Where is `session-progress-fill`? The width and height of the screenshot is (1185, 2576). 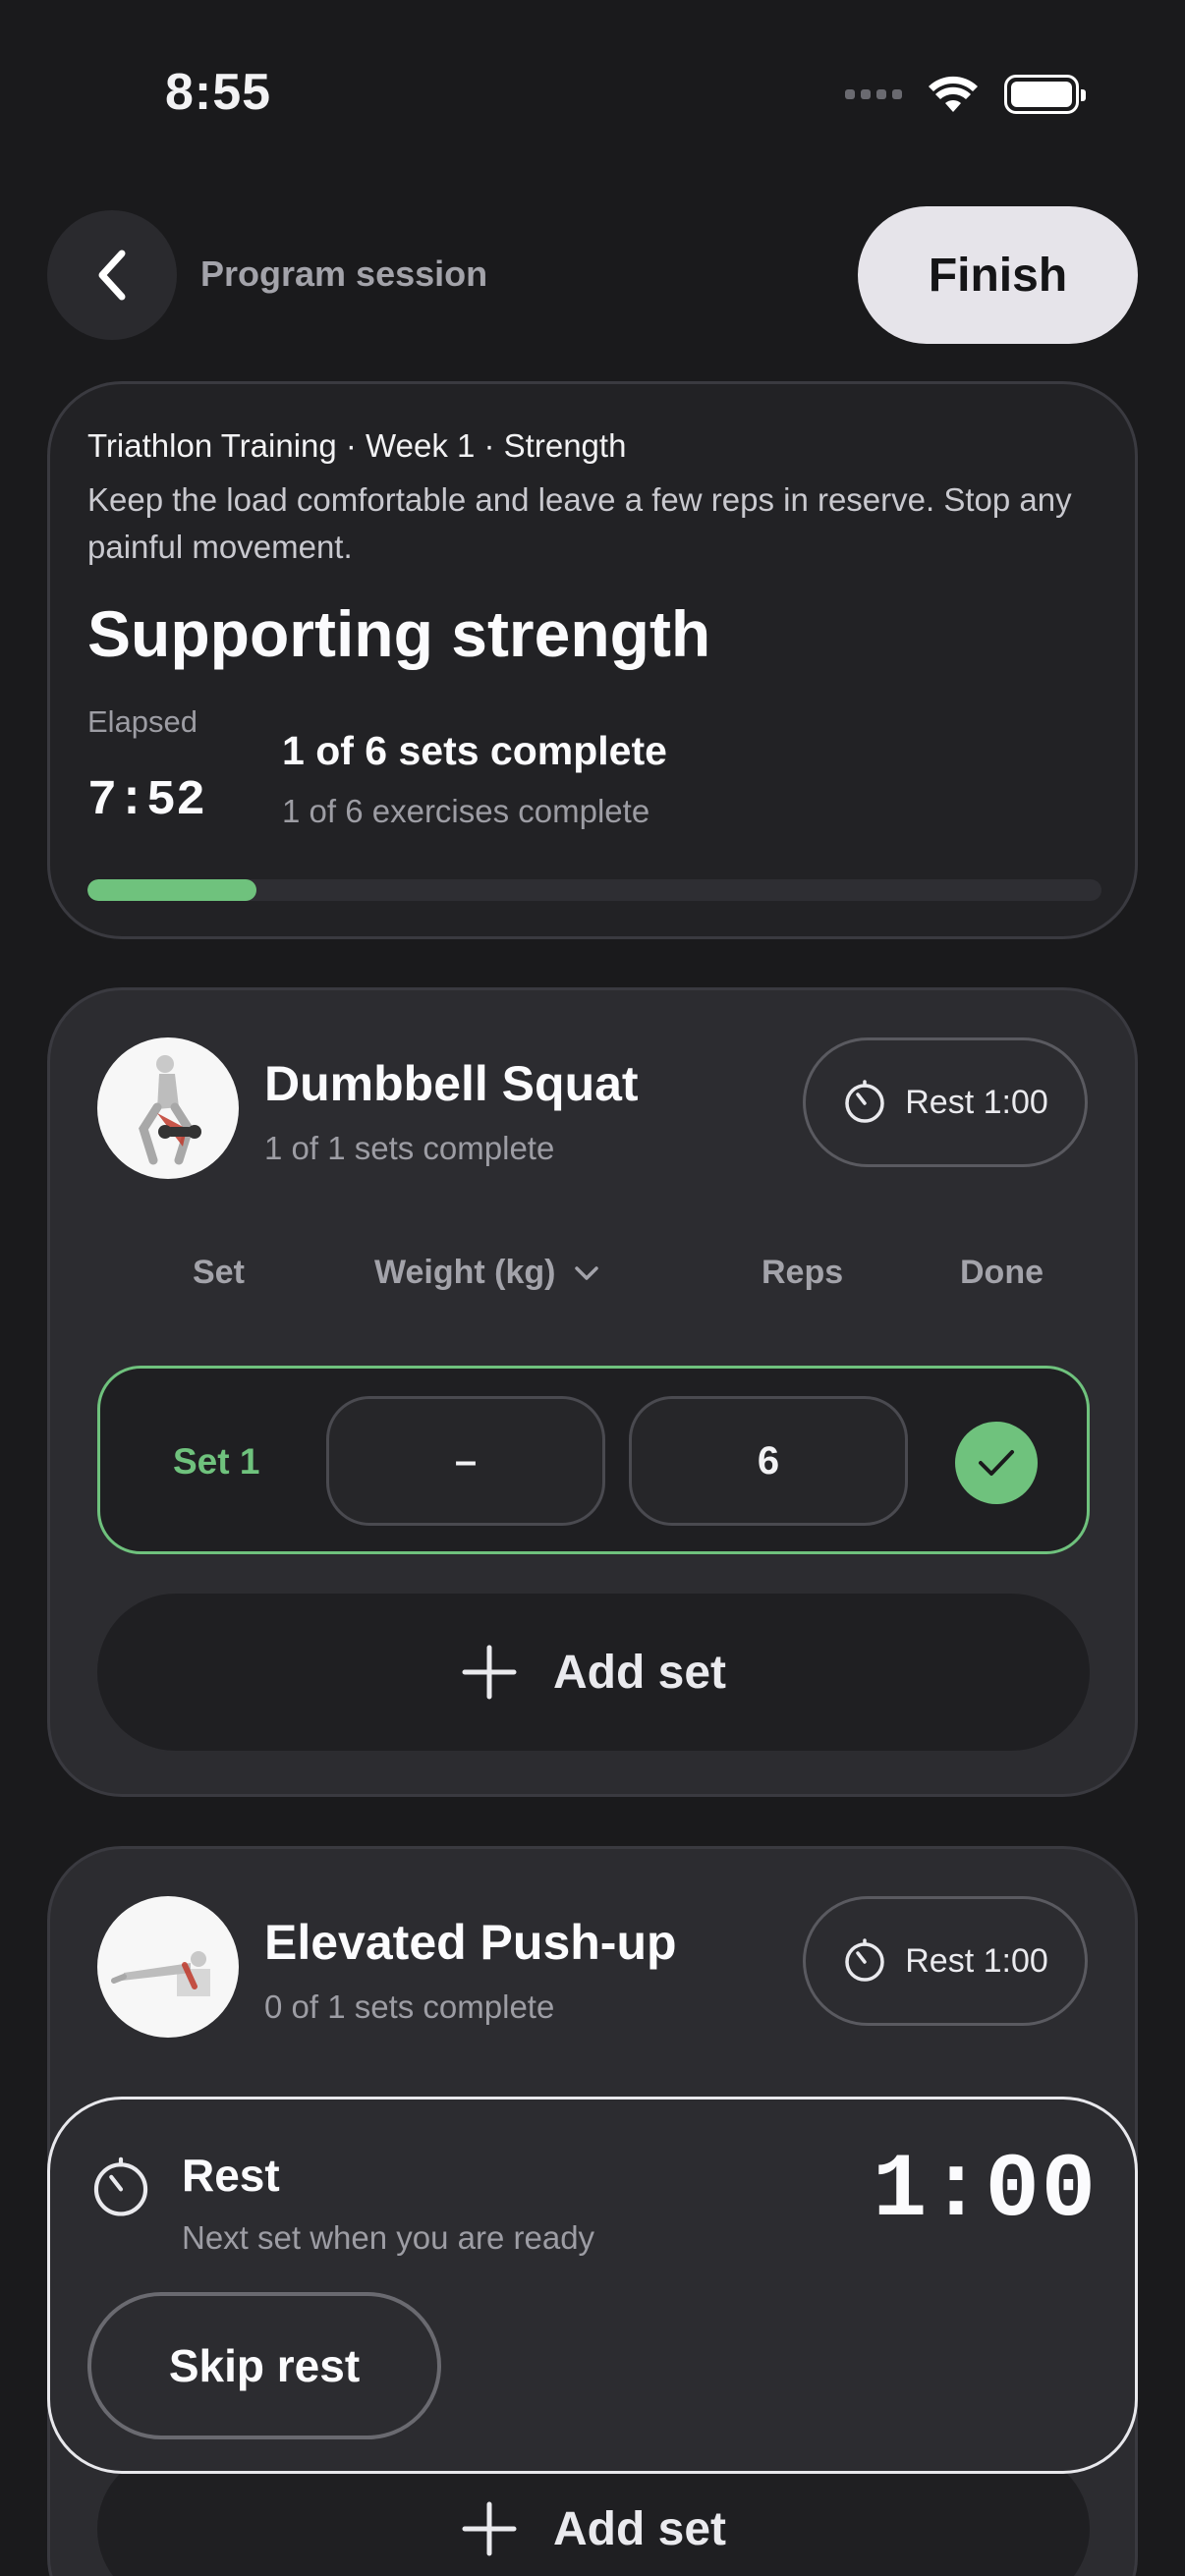 session-progress-fill is located at coordinates (172, 890).